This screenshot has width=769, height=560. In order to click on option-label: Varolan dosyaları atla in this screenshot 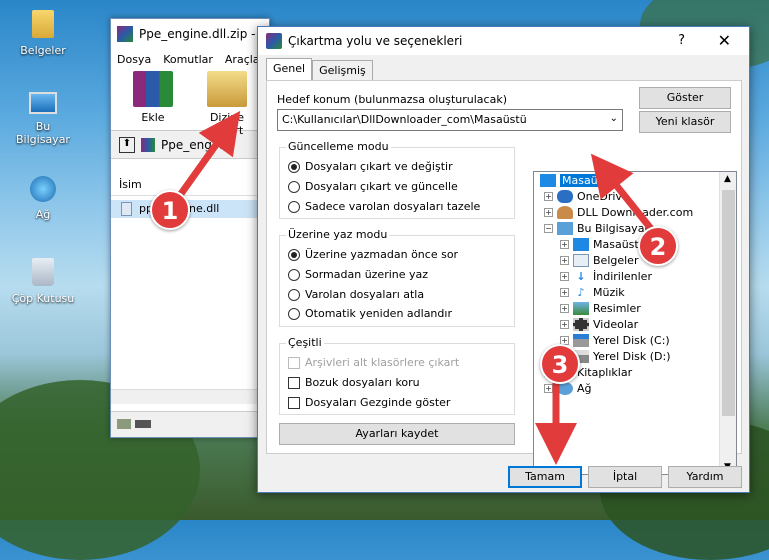, I will do `click(365, 294)`.